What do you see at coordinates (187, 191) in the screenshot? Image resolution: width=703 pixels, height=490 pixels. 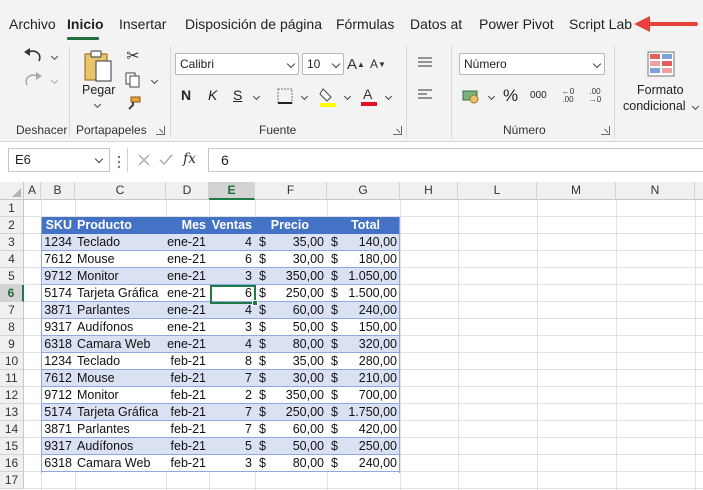 I see `column-header-d: D` at bounding box center [187, 191].